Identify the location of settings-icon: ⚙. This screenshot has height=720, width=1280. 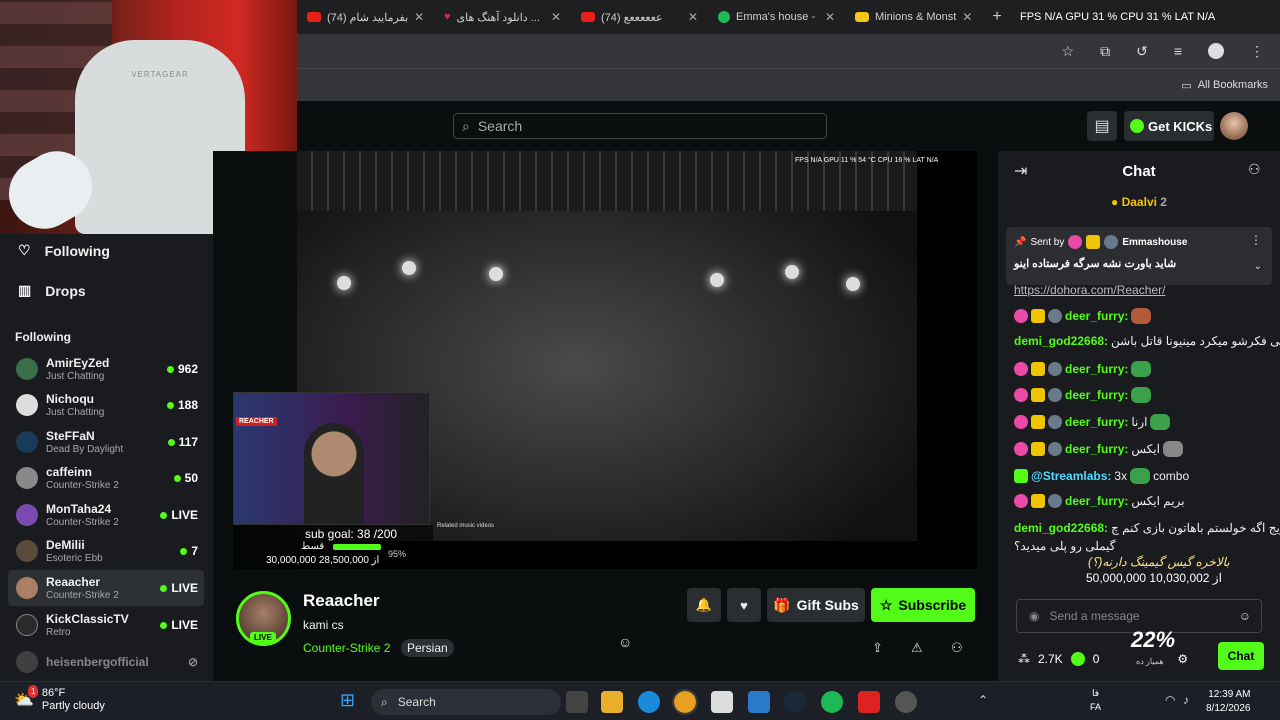
(1182, 659).